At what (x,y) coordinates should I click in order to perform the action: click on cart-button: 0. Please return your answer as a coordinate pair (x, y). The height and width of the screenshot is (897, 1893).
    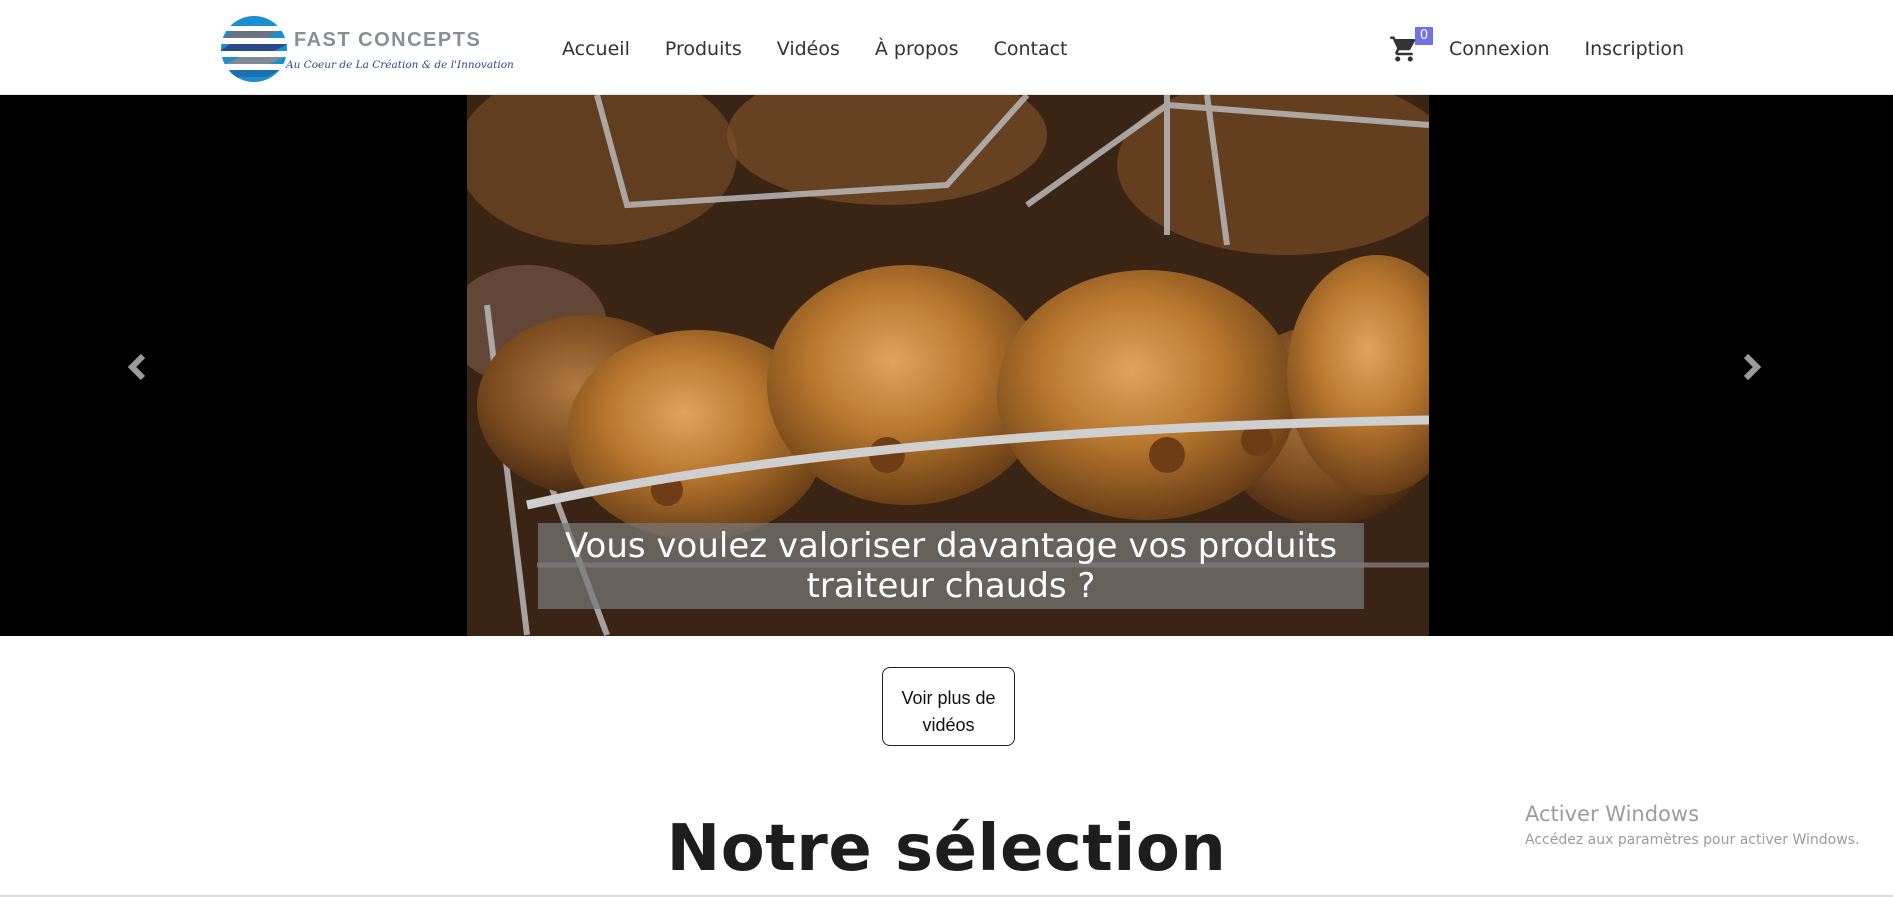
    Looking at the image, I should click on (1411, 46).